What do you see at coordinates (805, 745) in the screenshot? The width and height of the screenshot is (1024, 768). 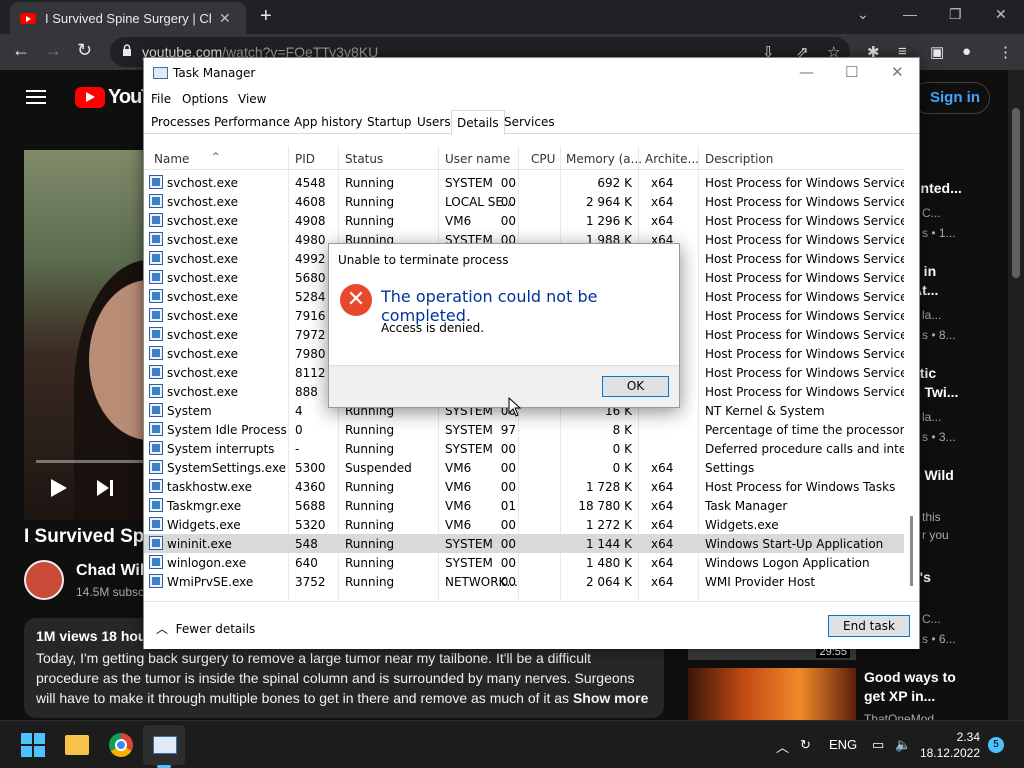 I see `sync-icon: ↻` at bounding box center [805, 745].